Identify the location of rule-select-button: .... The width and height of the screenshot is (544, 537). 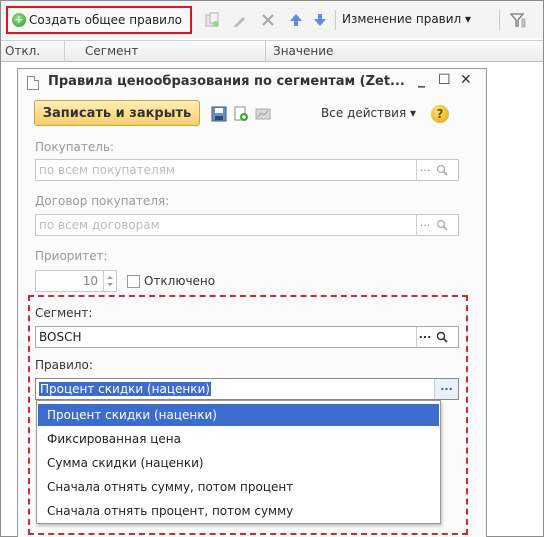
(446, 389).